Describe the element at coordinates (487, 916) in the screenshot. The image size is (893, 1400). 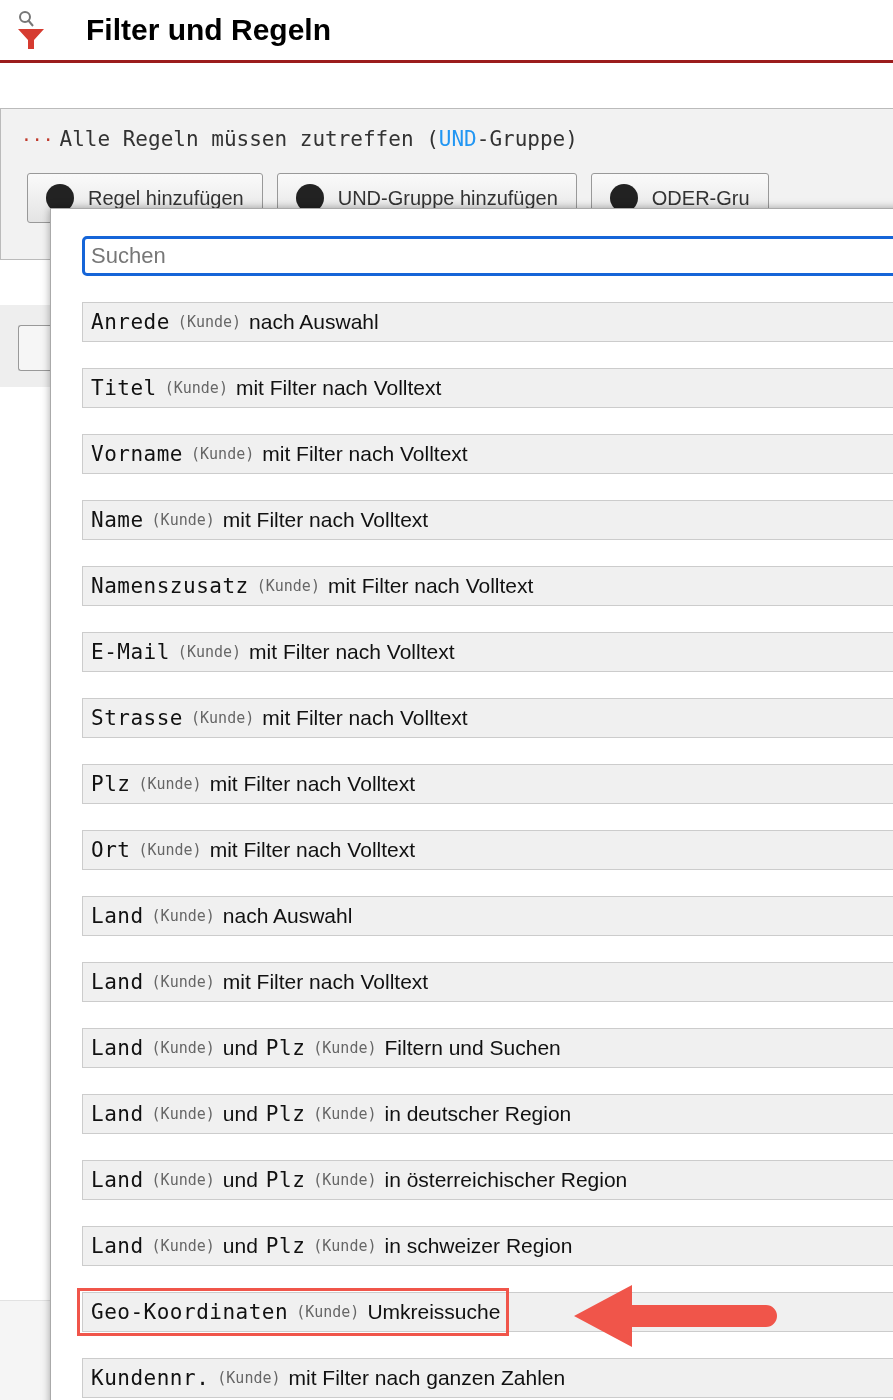
I see `rule-option: Land (Kunde) nach Auswahl` at that location.